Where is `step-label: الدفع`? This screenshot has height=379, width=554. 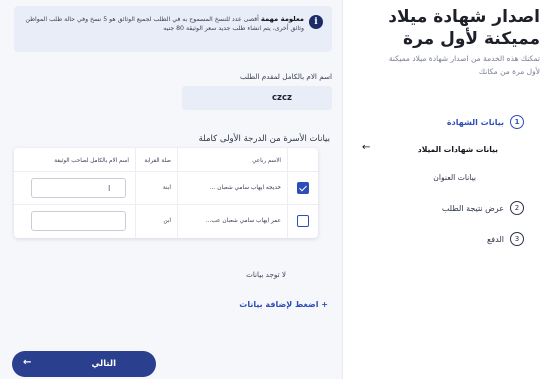 step-label: الدفع is located at coordinates (495, 239).